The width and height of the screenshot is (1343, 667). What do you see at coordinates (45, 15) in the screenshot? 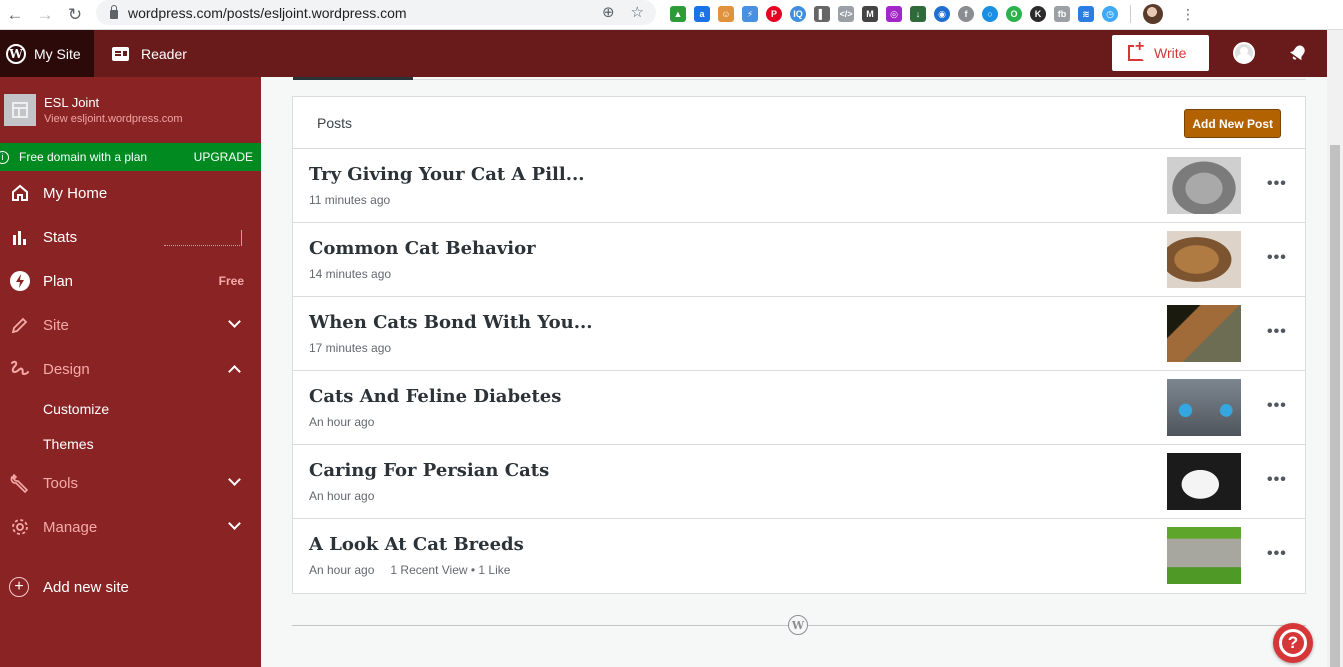
I see `forward-arrow-icon: →` at bounding box center [45, 15].